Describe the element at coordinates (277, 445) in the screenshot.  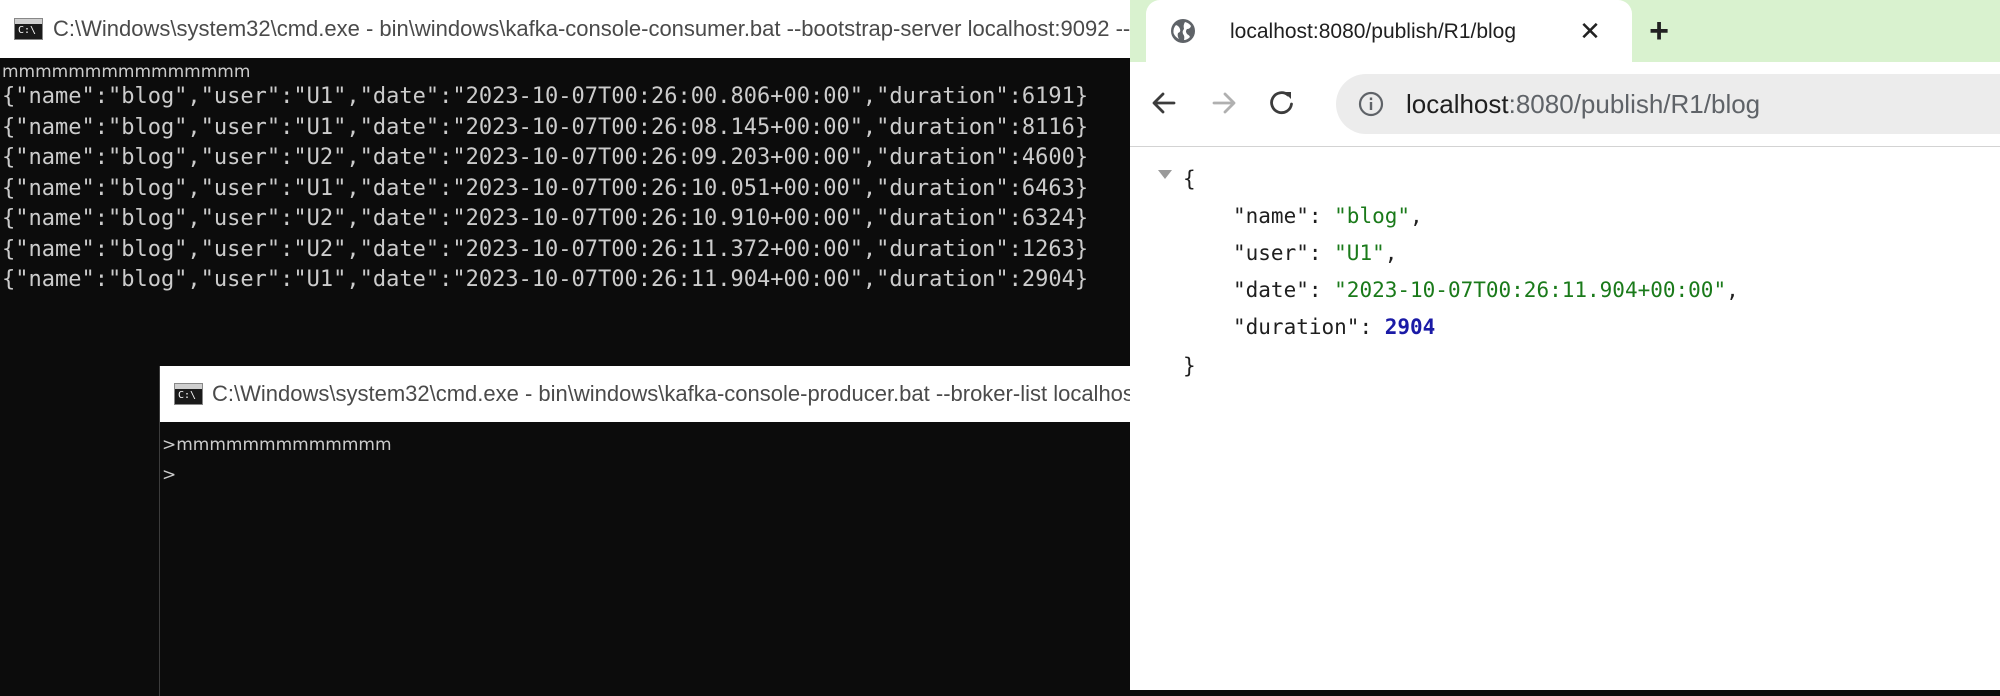
I see `producer-prompt-line: >mmmmmmmmmmmmm` at that location.